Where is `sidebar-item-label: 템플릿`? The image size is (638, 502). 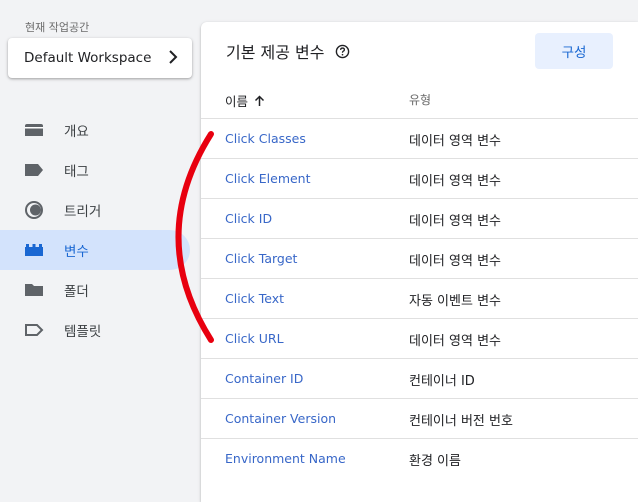
sidebar-item-label: 템플릿 is located at coordinates (83, 332).